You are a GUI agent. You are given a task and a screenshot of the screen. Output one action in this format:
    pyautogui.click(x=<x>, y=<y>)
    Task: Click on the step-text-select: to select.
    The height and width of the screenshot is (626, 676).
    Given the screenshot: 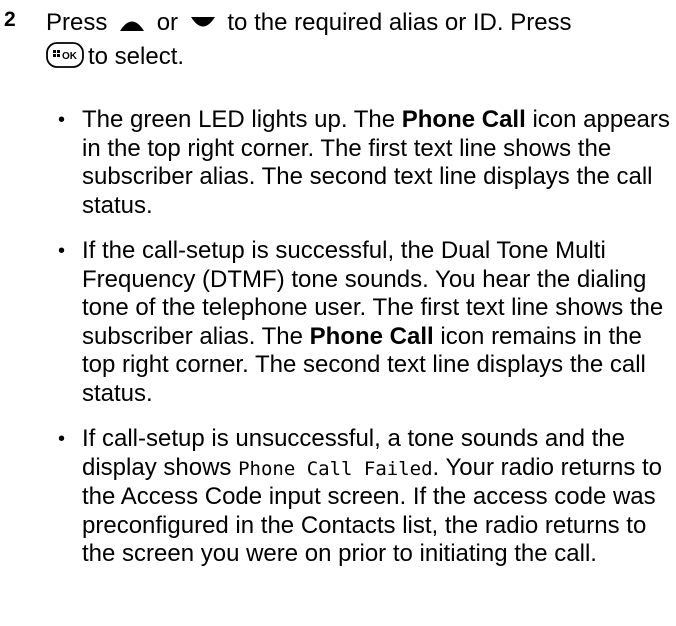 What is the action you would take?
    pyautogui.click(x=136, y=56)
    